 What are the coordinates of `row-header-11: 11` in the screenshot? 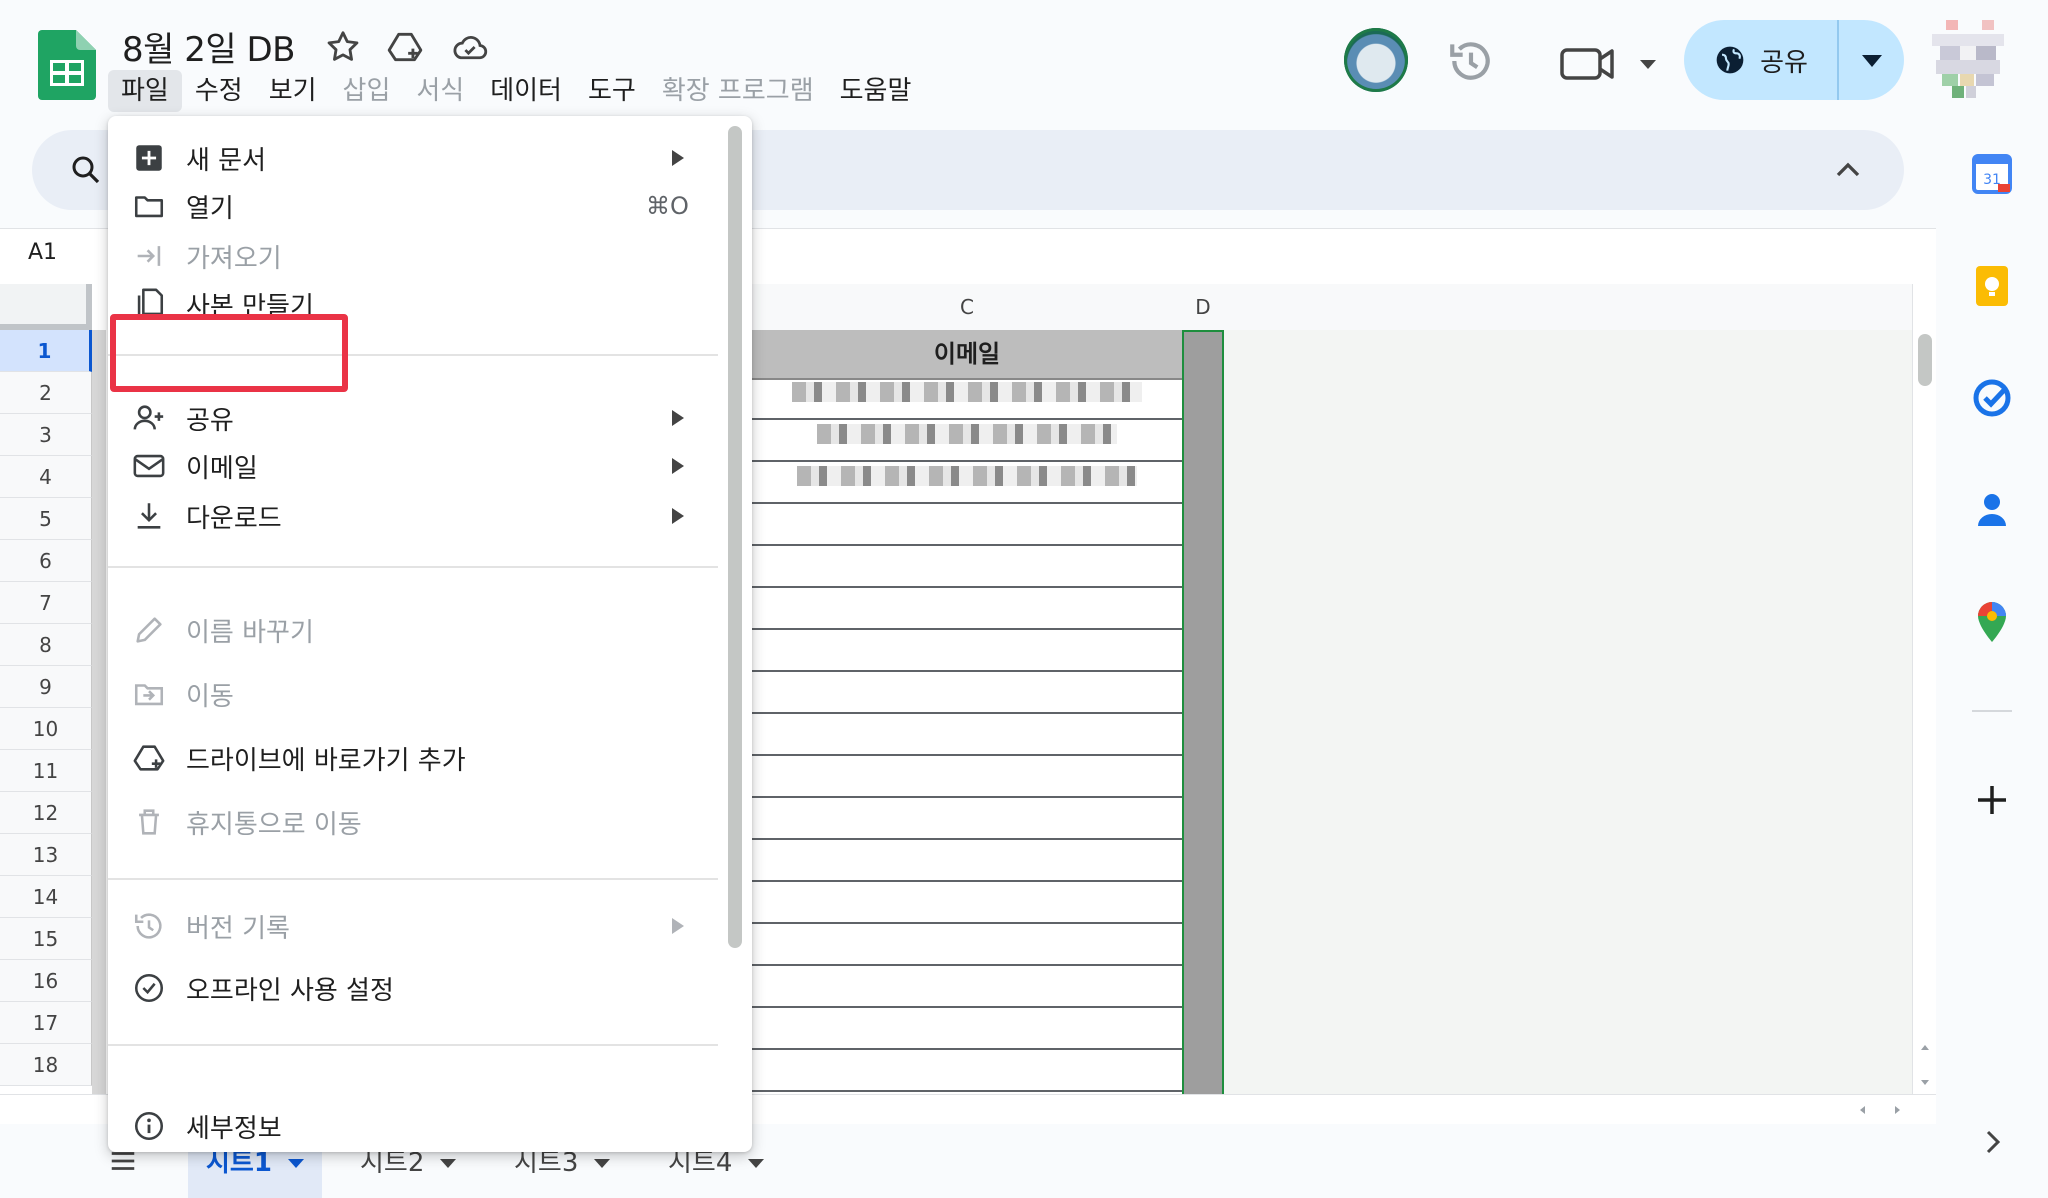 It's located at (46, 771).